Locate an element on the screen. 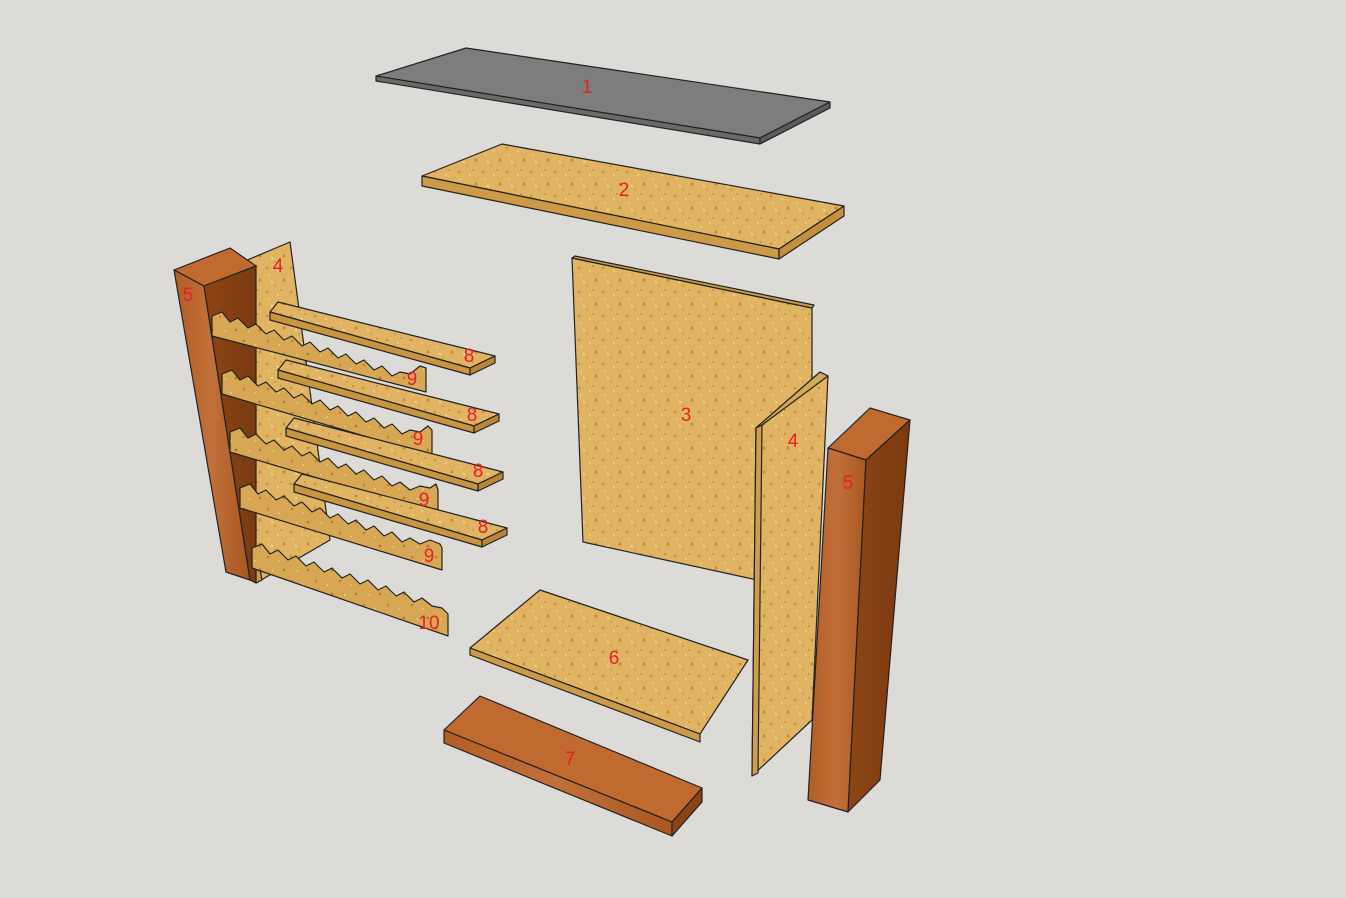 Image resolution: width=1346 pixels, height=898 pixels. top-panel is located at coordinates (633, 201).